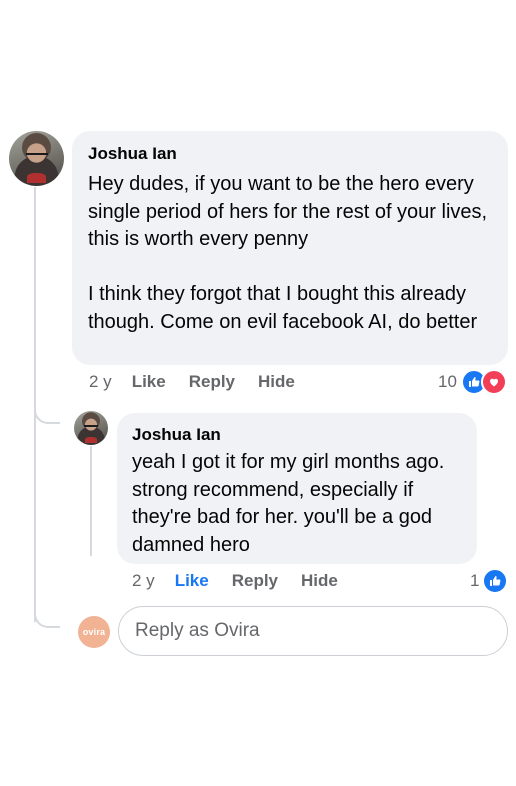 The image size is (516, 786). I want to click on comment-timestamp: 2 y, so click(100, 382).